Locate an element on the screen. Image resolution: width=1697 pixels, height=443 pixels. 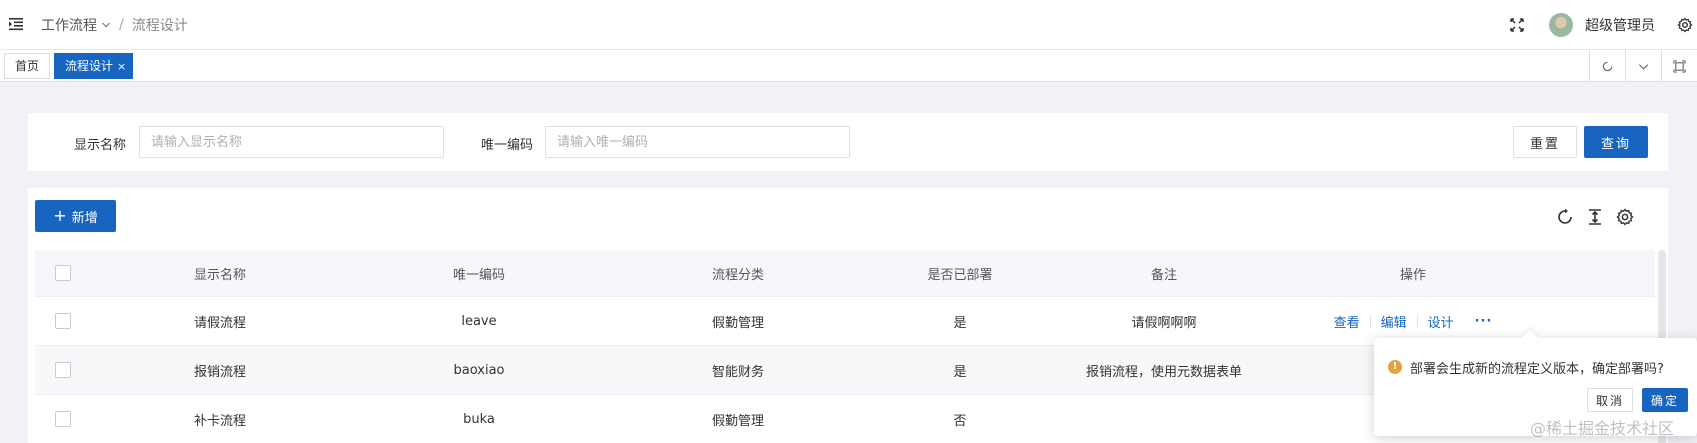
table-header: 显示名称 唯一编码 流程分类 是否已部署 备注 操作 is located at coordinates (845, 273).